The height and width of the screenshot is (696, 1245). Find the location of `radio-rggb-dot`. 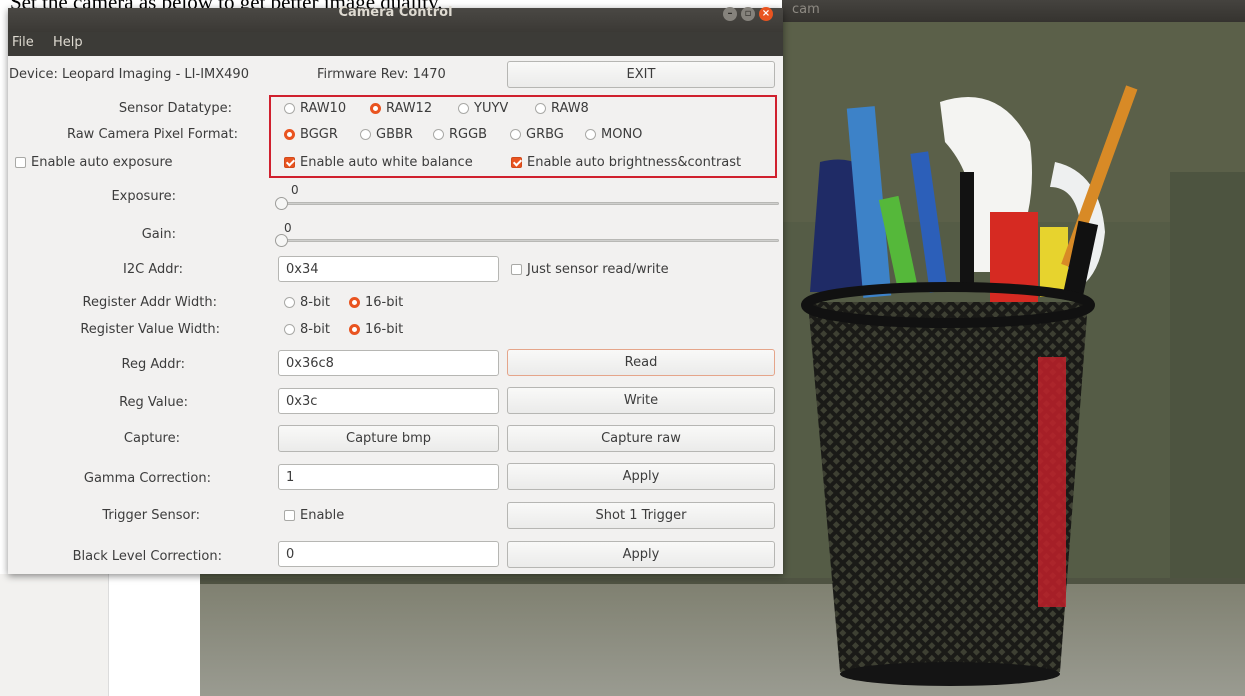

radio-rggb-dot is located at coordinates (438, 134).